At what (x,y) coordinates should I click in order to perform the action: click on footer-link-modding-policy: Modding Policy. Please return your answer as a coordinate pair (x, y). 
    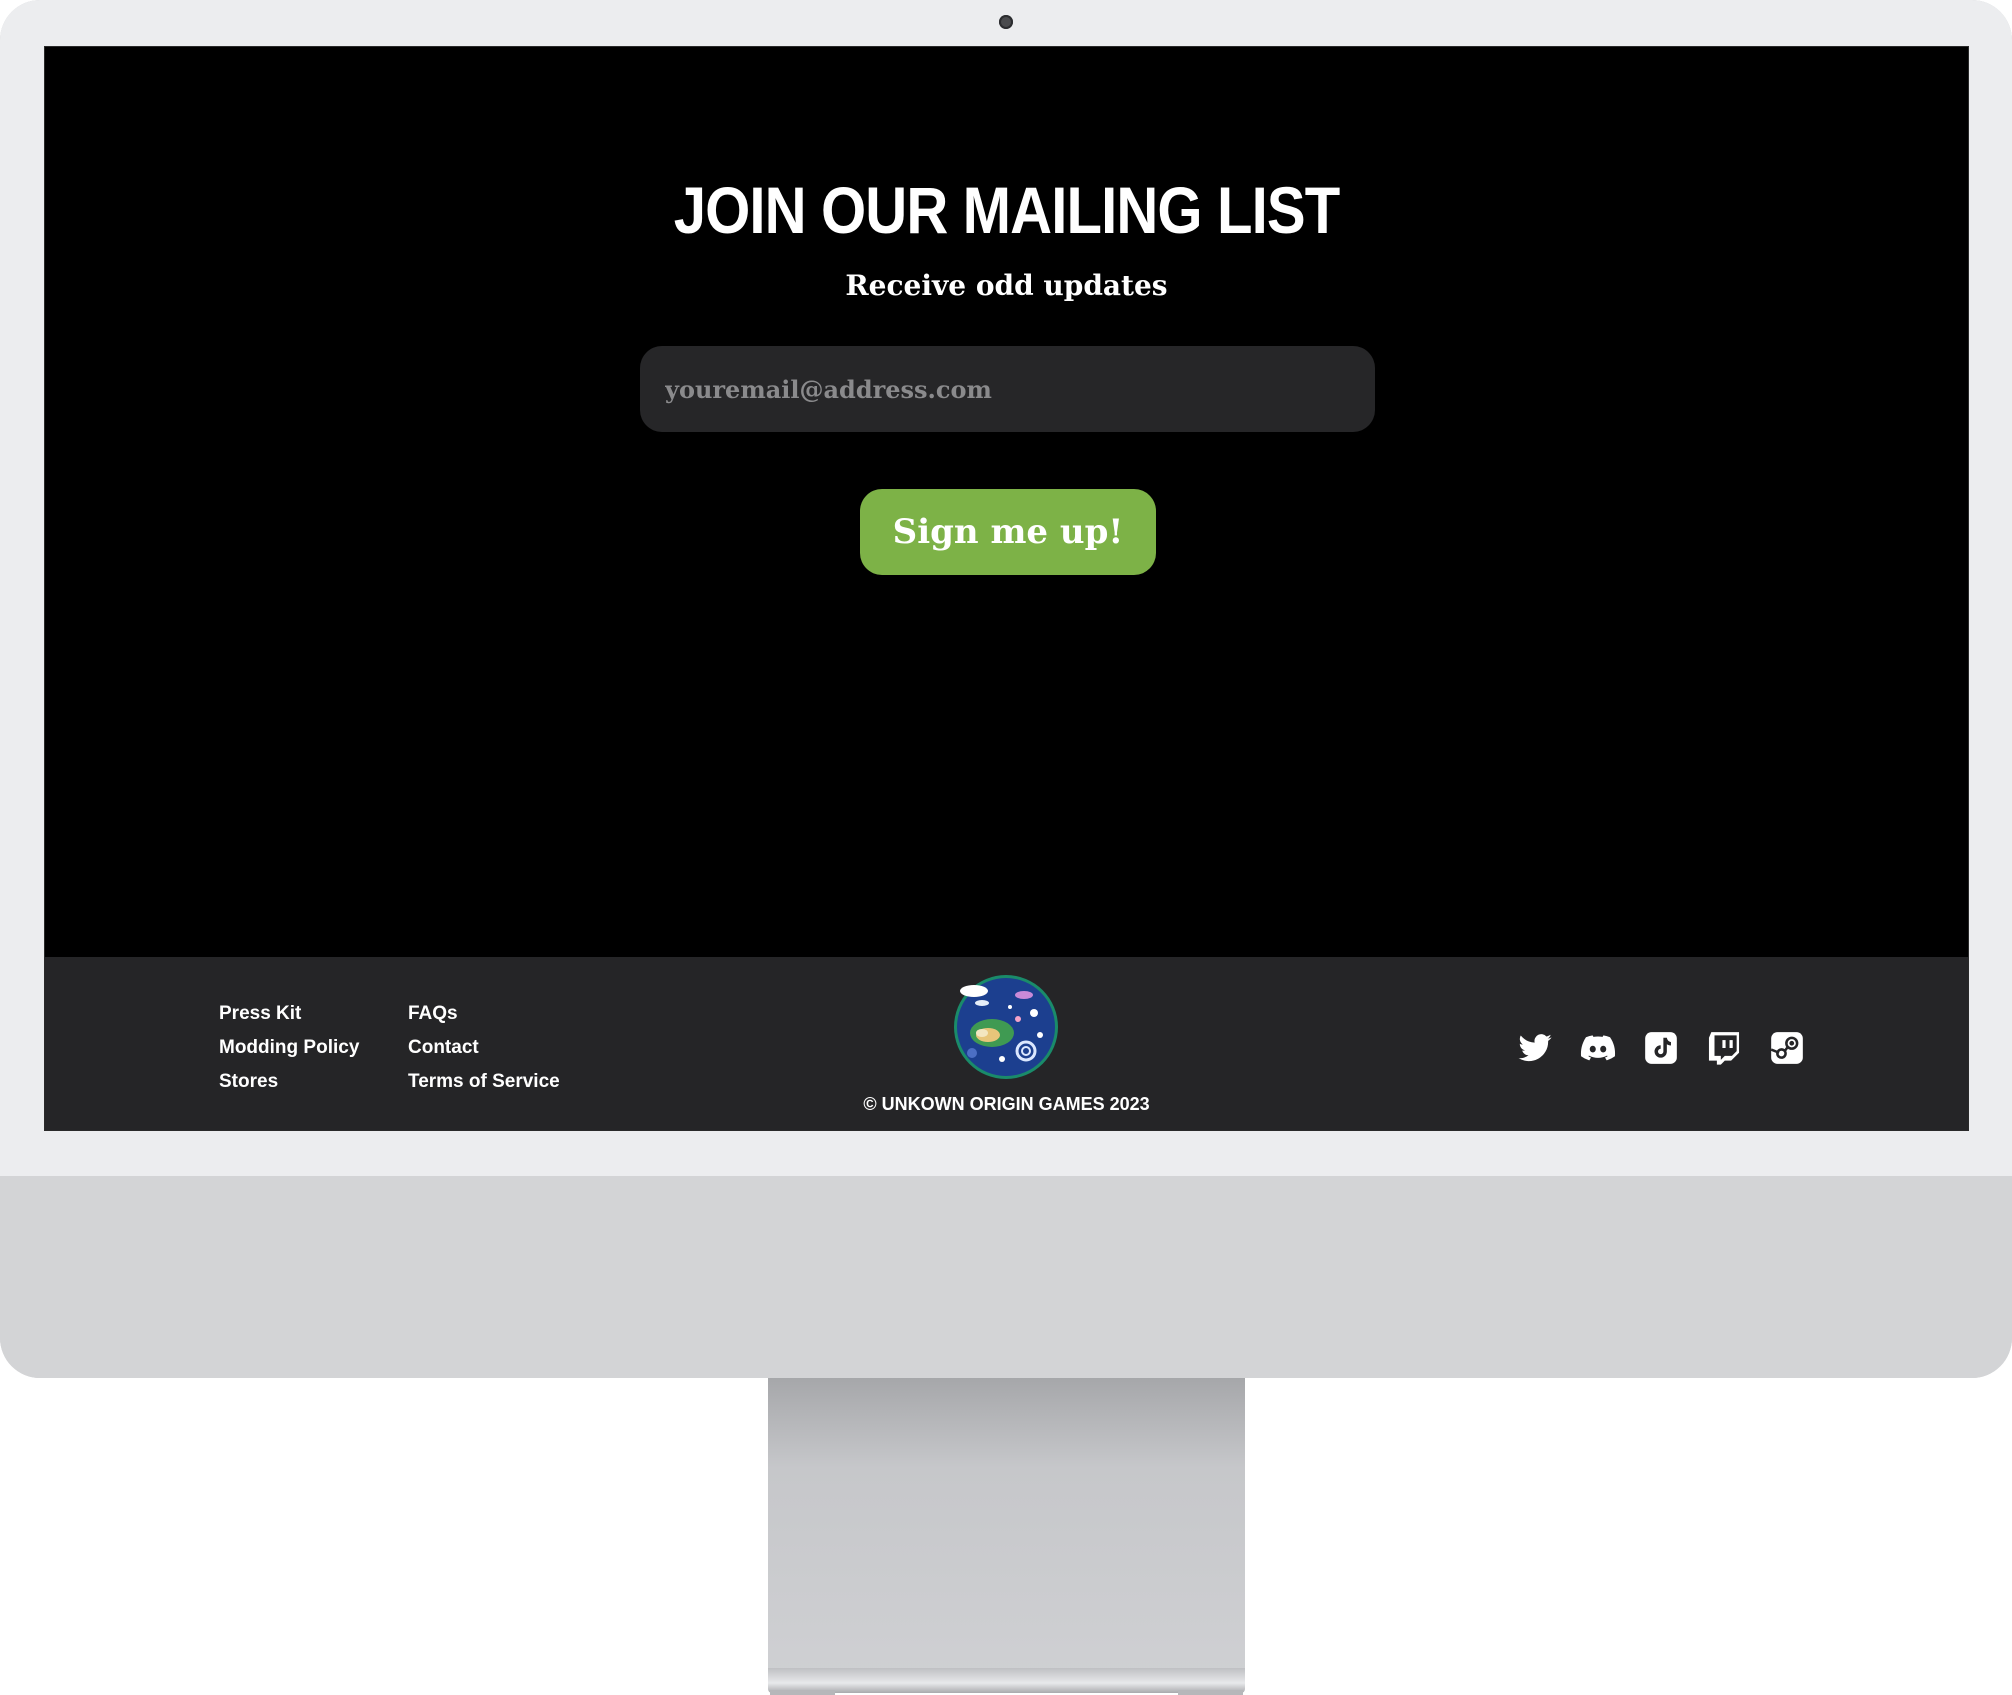
    Looking at the image, I should click on (289, 1048).